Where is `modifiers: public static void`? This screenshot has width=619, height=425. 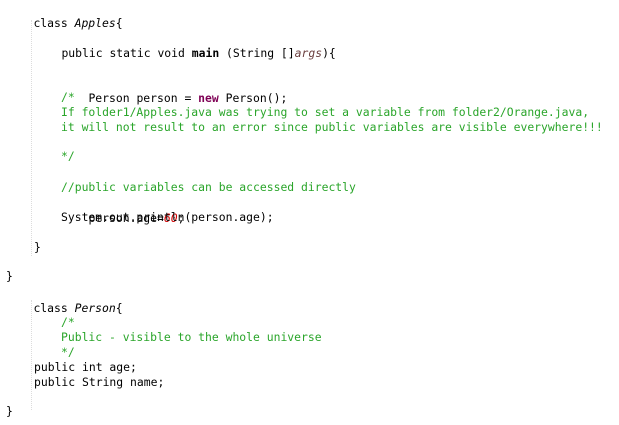
modifiers: public static void is located at coordinates (126, 53).